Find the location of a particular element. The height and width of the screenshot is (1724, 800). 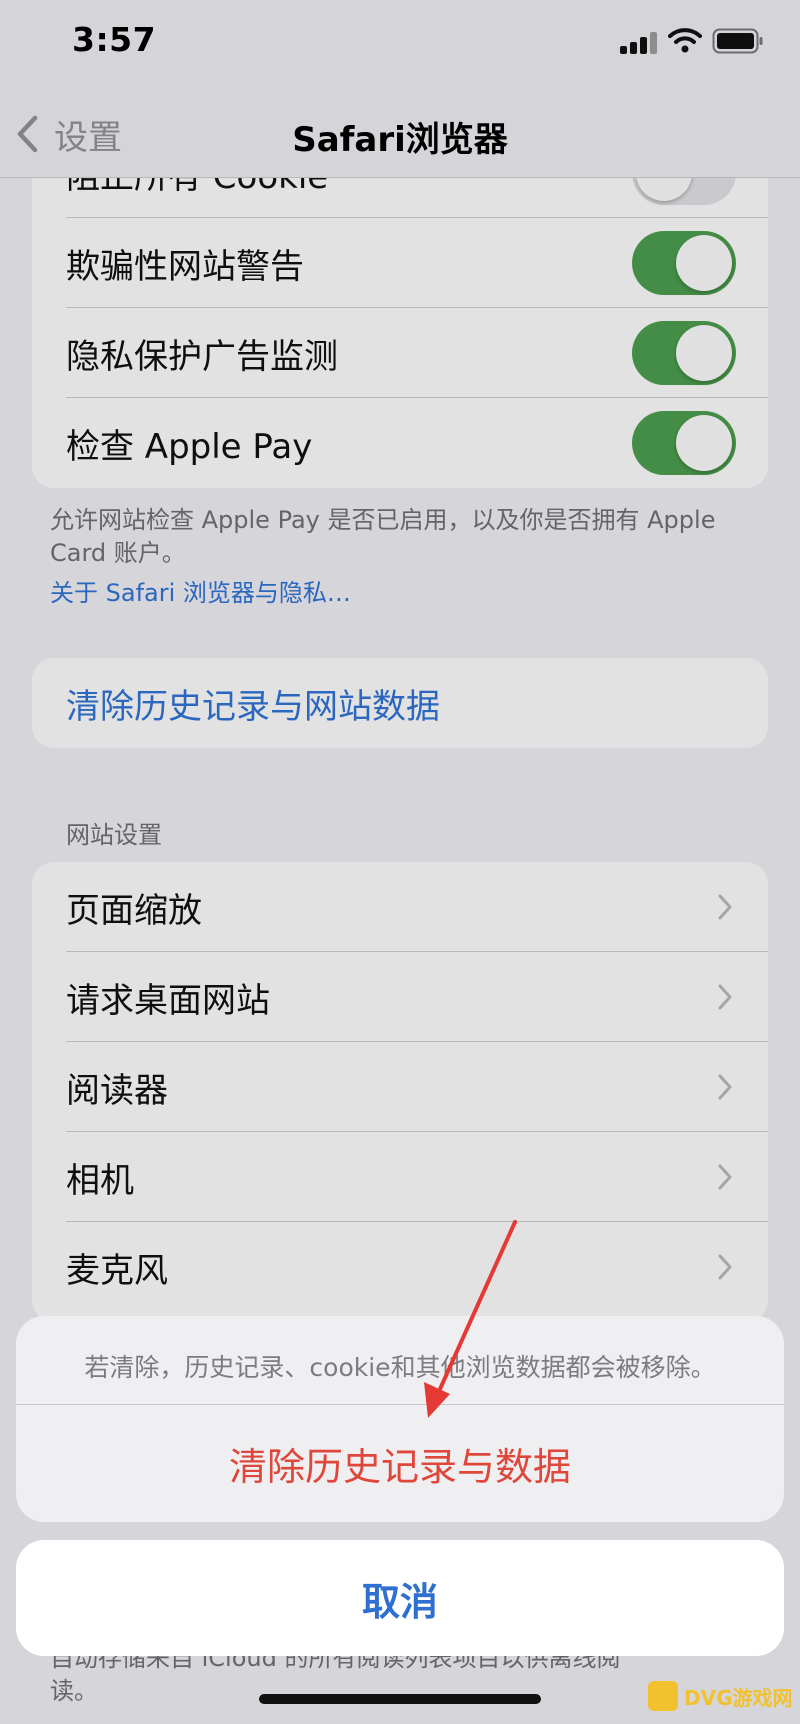

cancel-button: 取消 is located at coordinates (400, 1598).